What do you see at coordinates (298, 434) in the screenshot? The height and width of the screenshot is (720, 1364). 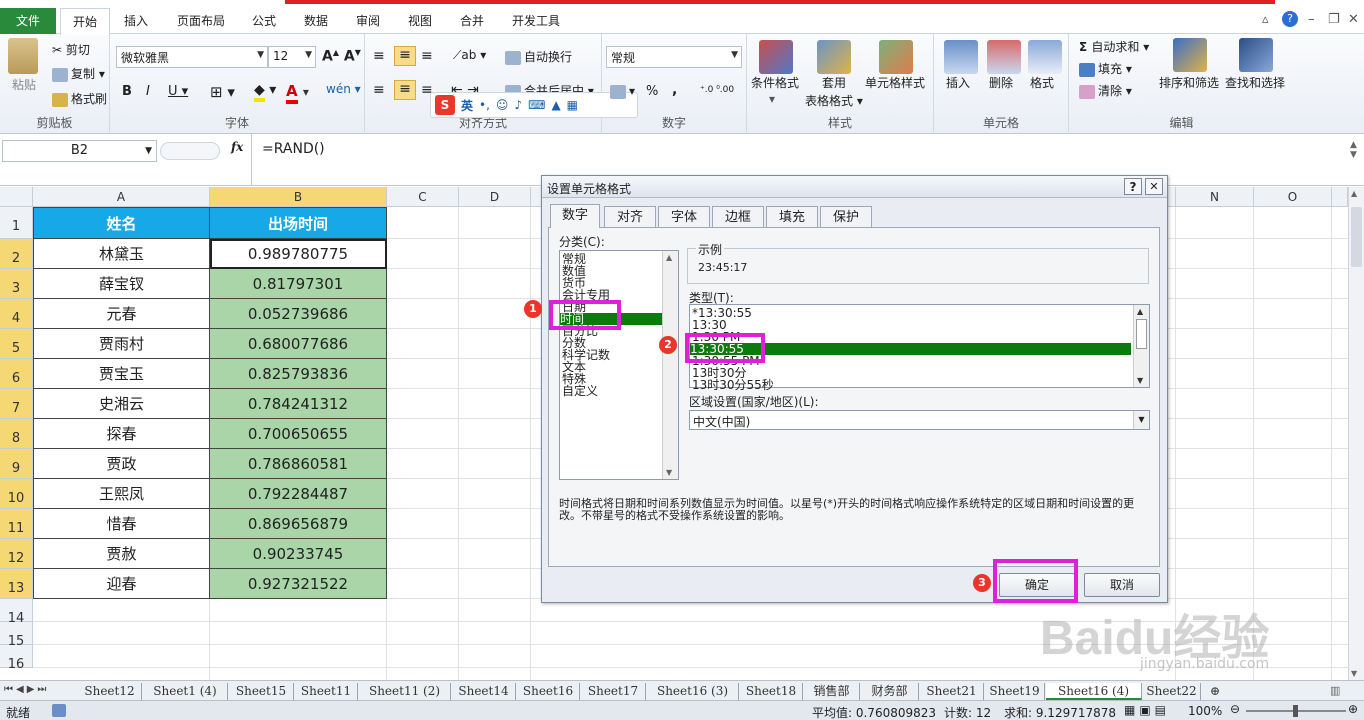 I see `time-cell: 0.700650655` at bounding box center [298, 434].